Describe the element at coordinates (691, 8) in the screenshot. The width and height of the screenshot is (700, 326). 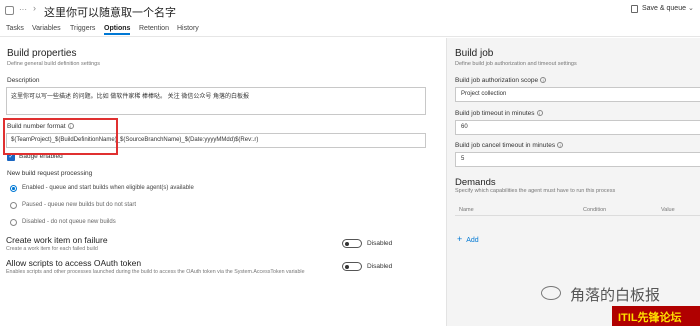
I see `chevron-down-icon: ⌄` at that location.